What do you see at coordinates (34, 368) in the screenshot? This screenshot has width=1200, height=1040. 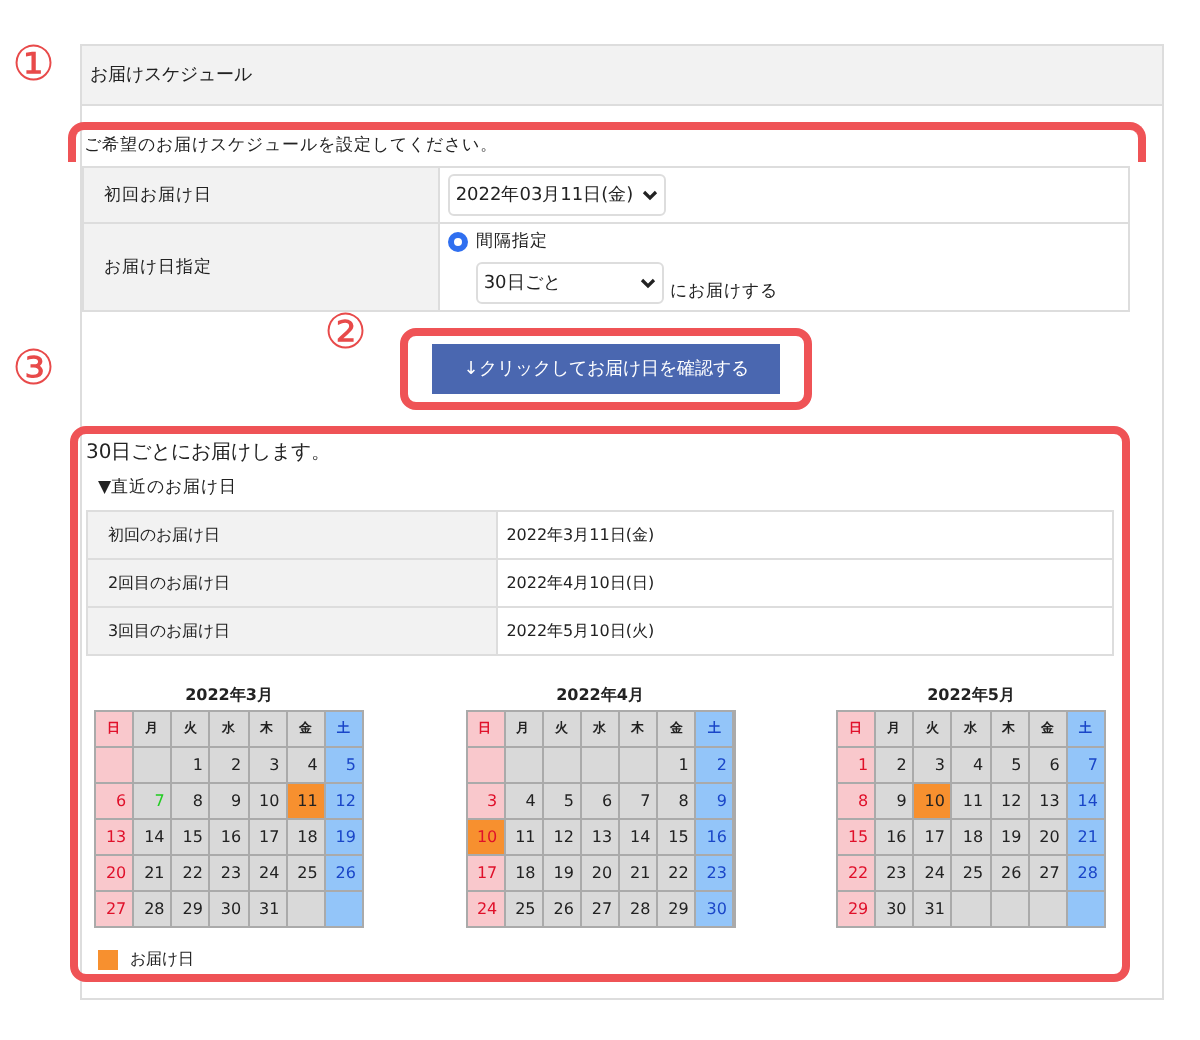 I see `step-number: ③` at bounding box center [34, 368].